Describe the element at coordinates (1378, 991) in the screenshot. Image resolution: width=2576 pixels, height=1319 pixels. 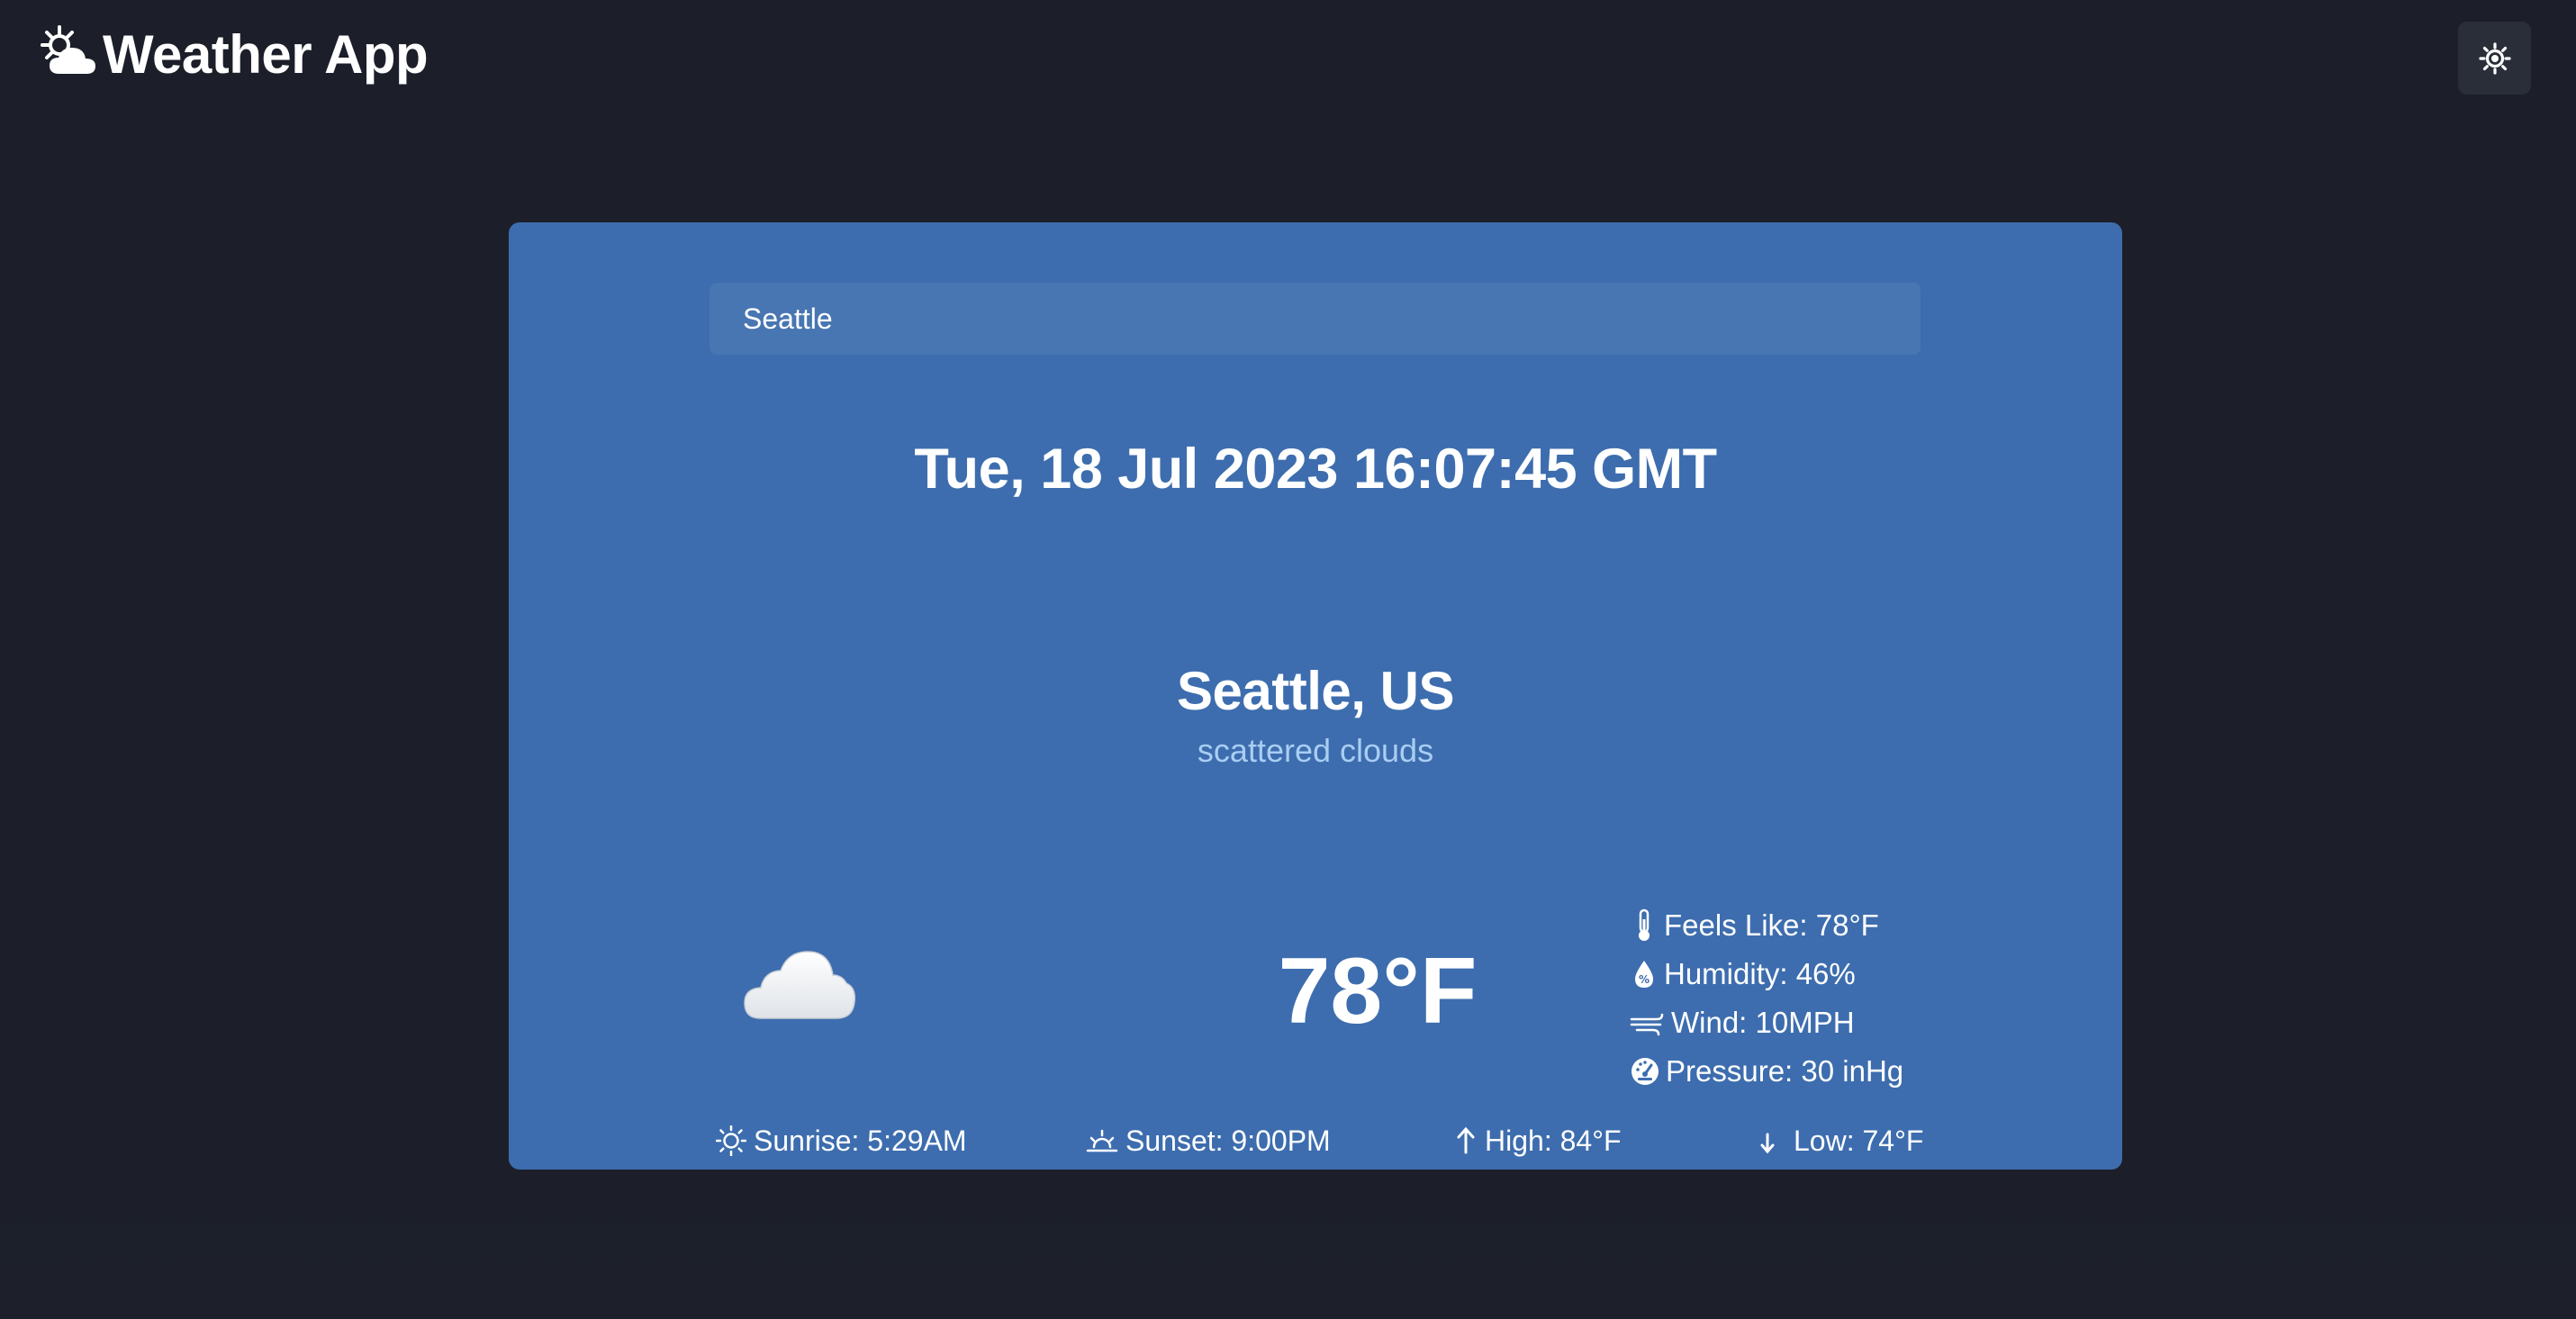
I see `current-temperature: 78°F` at that location.